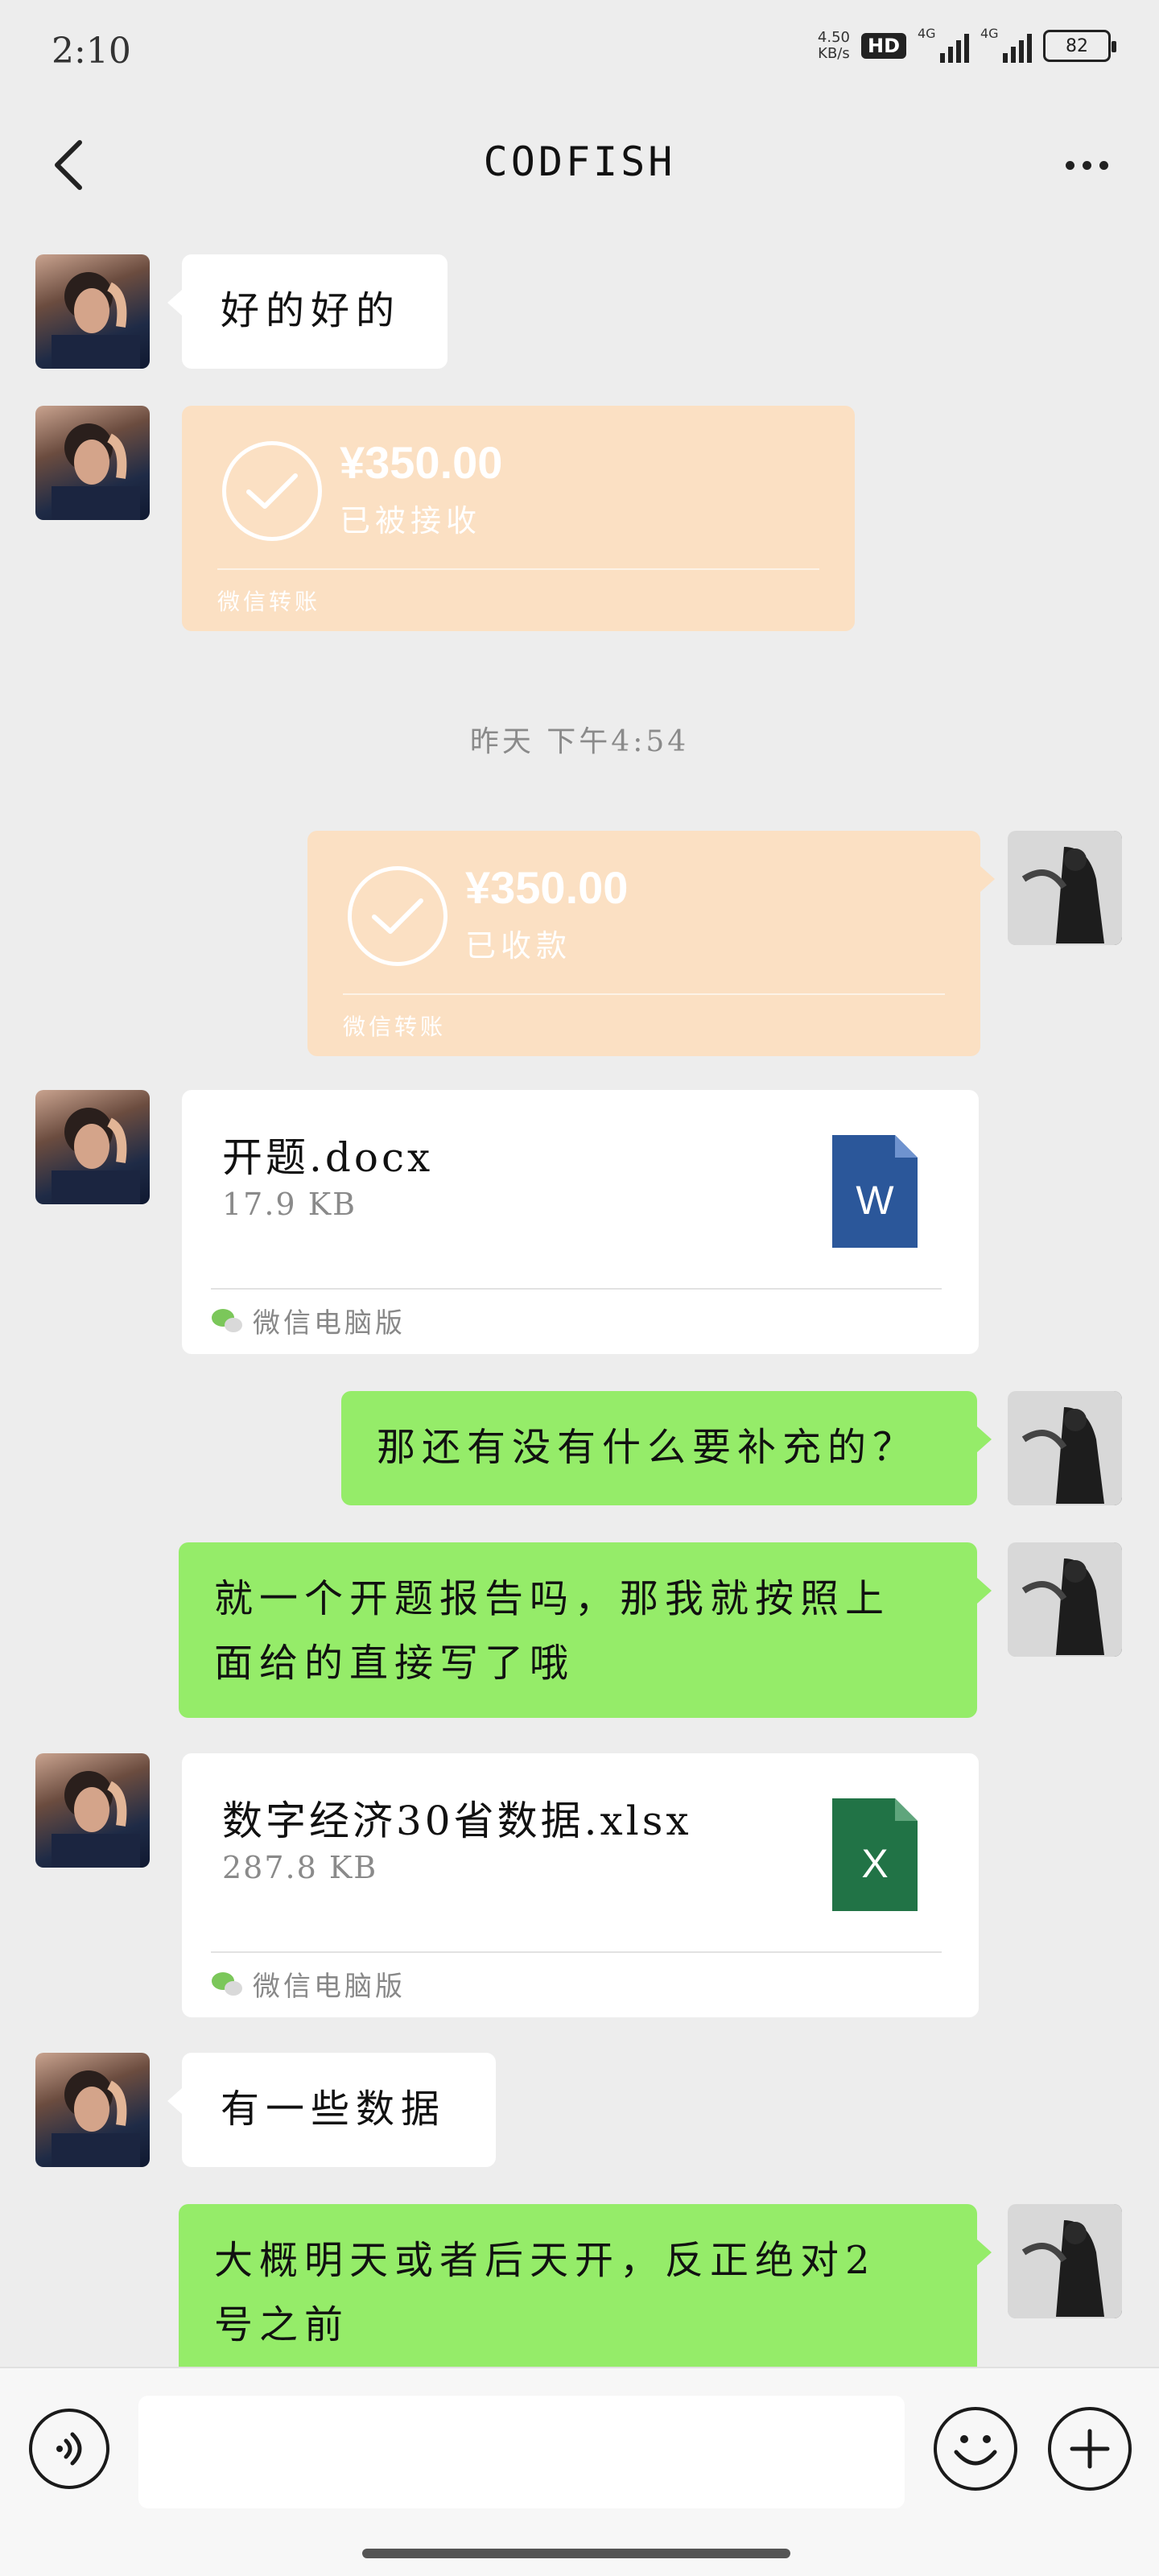  Describe the element at coordinates (576, 2553) in the screenshot. I see `home-indicator` at that location.